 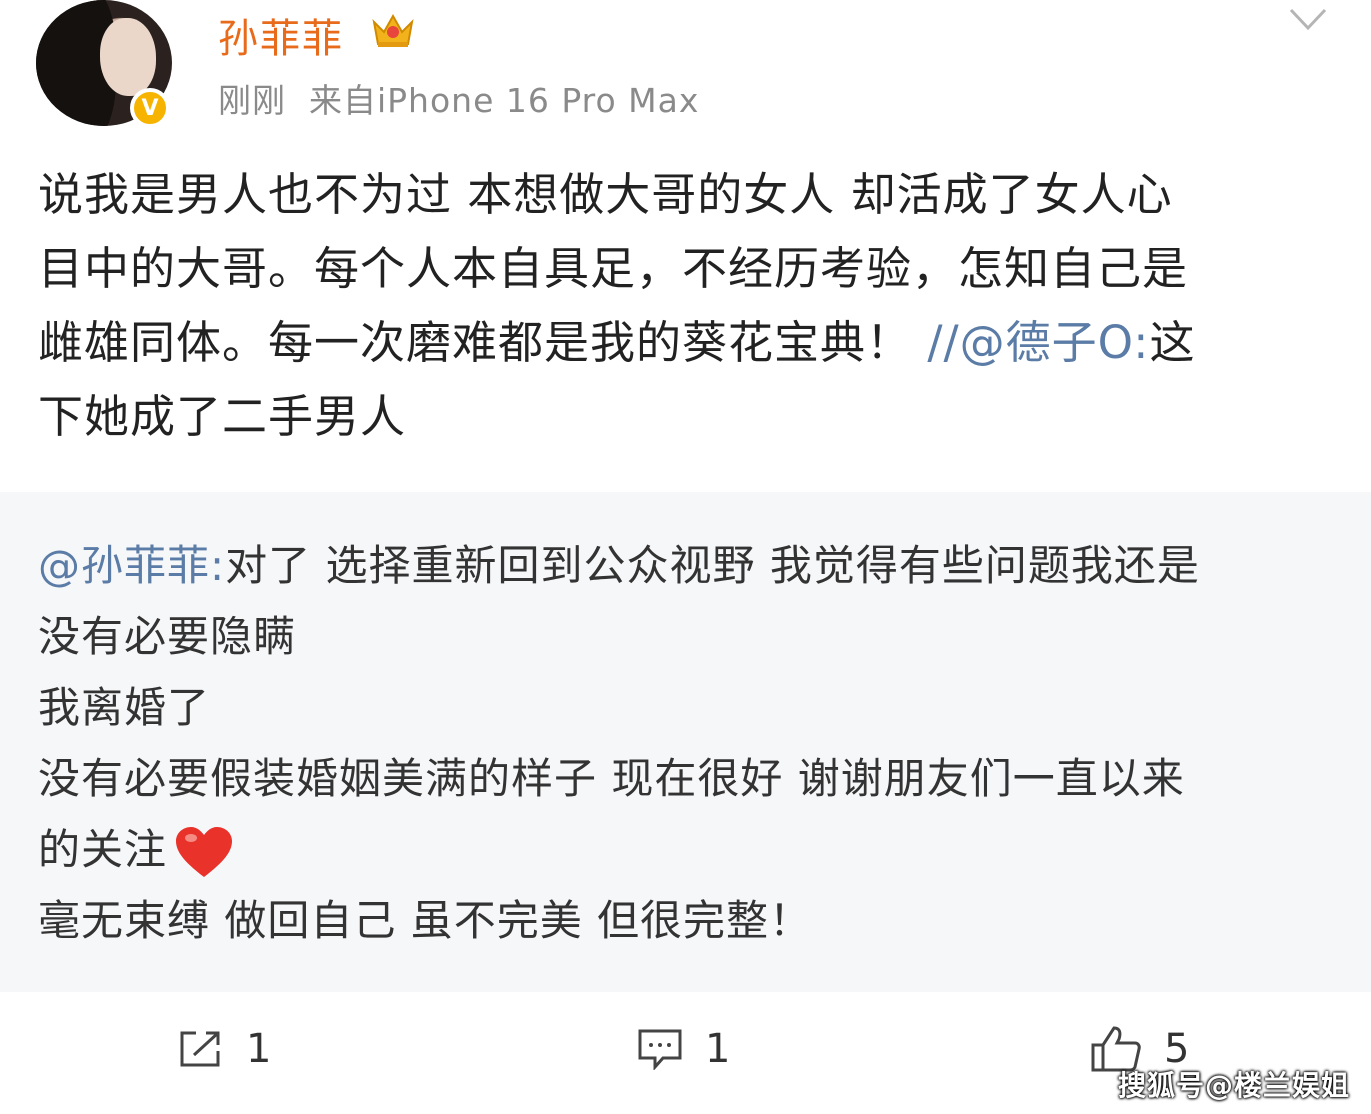 What do you see at coordinates (718, 1049) in the screenshot?
I see `comment-count: 1` at bounding box center [718, 1049].